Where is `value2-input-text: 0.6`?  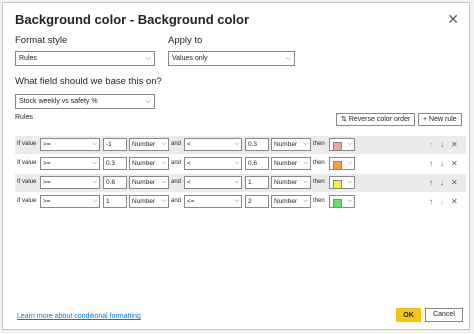 value2-input-text: 0.6 is located at coordinates (253, 163).